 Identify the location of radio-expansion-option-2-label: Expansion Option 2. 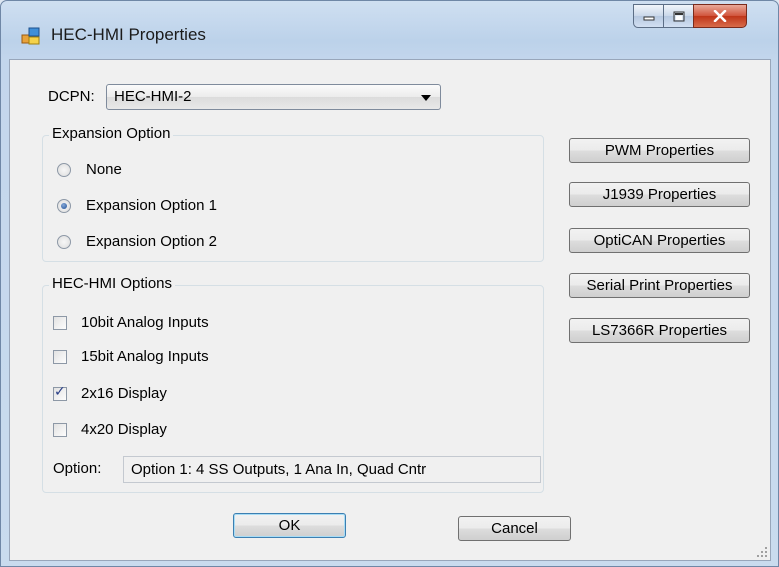
(151, 241).